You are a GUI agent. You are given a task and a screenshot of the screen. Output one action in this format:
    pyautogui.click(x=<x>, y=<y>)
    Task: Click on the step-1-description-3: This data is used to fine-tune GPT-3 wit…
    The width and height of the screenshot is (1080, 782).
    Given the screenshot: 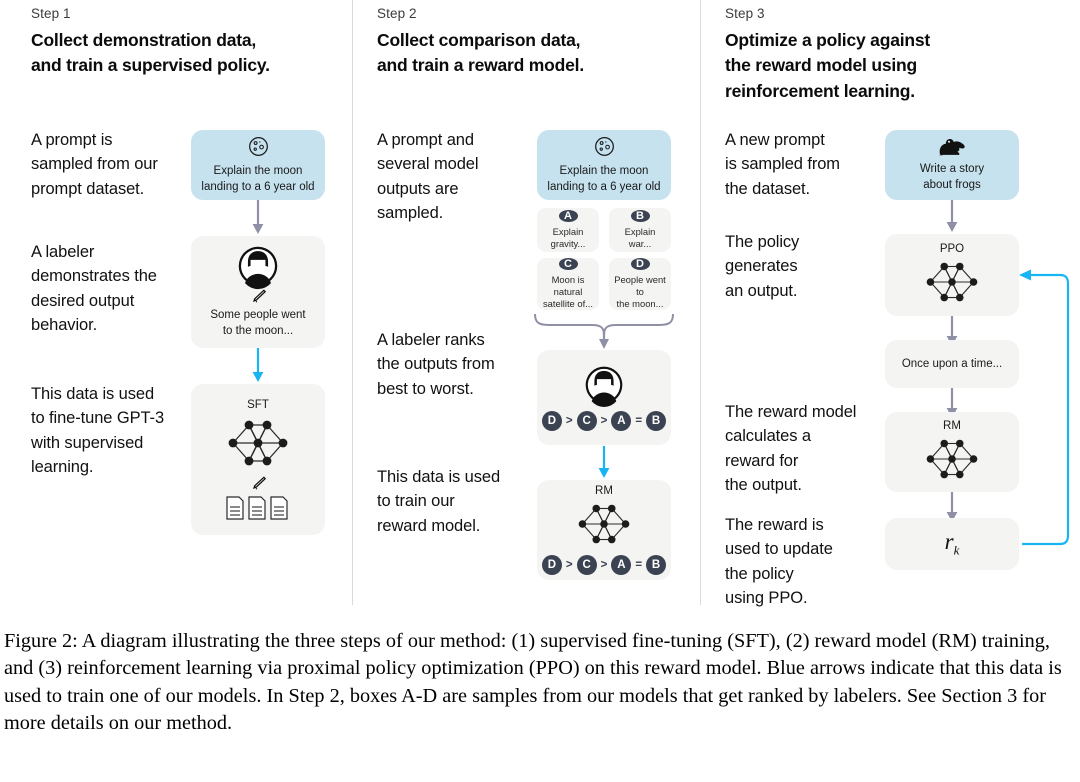 What is the action you would take?
    pyautogui.click(x=98, y=431)
    